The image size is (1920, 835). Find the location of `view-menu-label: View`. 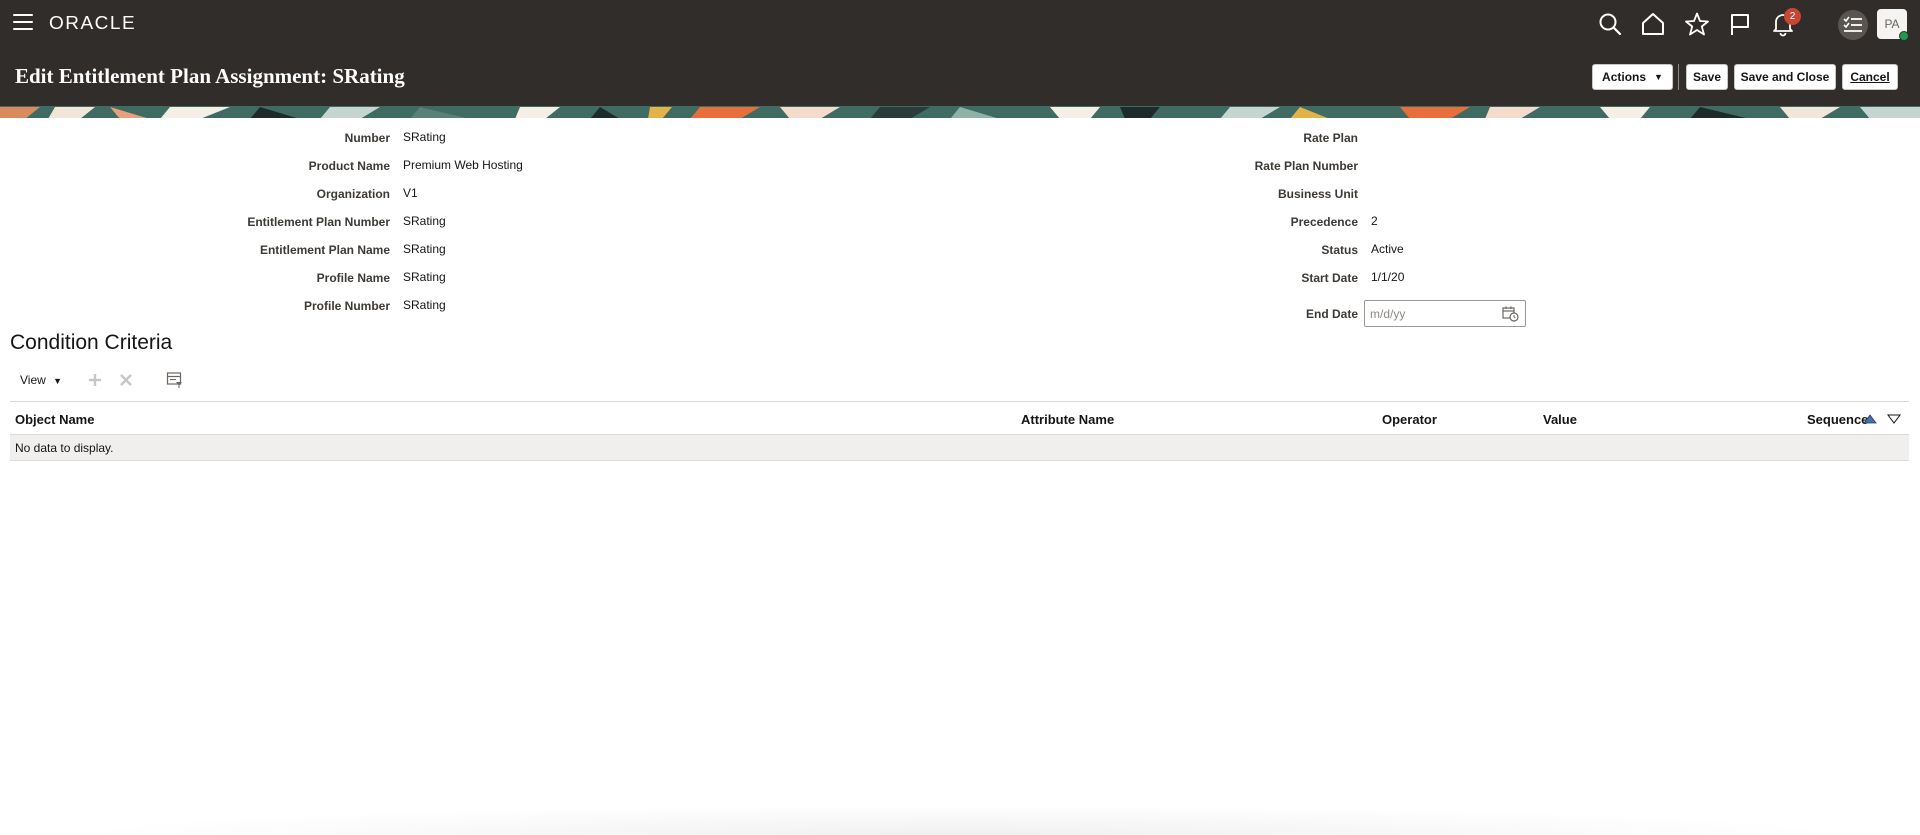

view-menu-label: View is located at coordinates (33, 380).